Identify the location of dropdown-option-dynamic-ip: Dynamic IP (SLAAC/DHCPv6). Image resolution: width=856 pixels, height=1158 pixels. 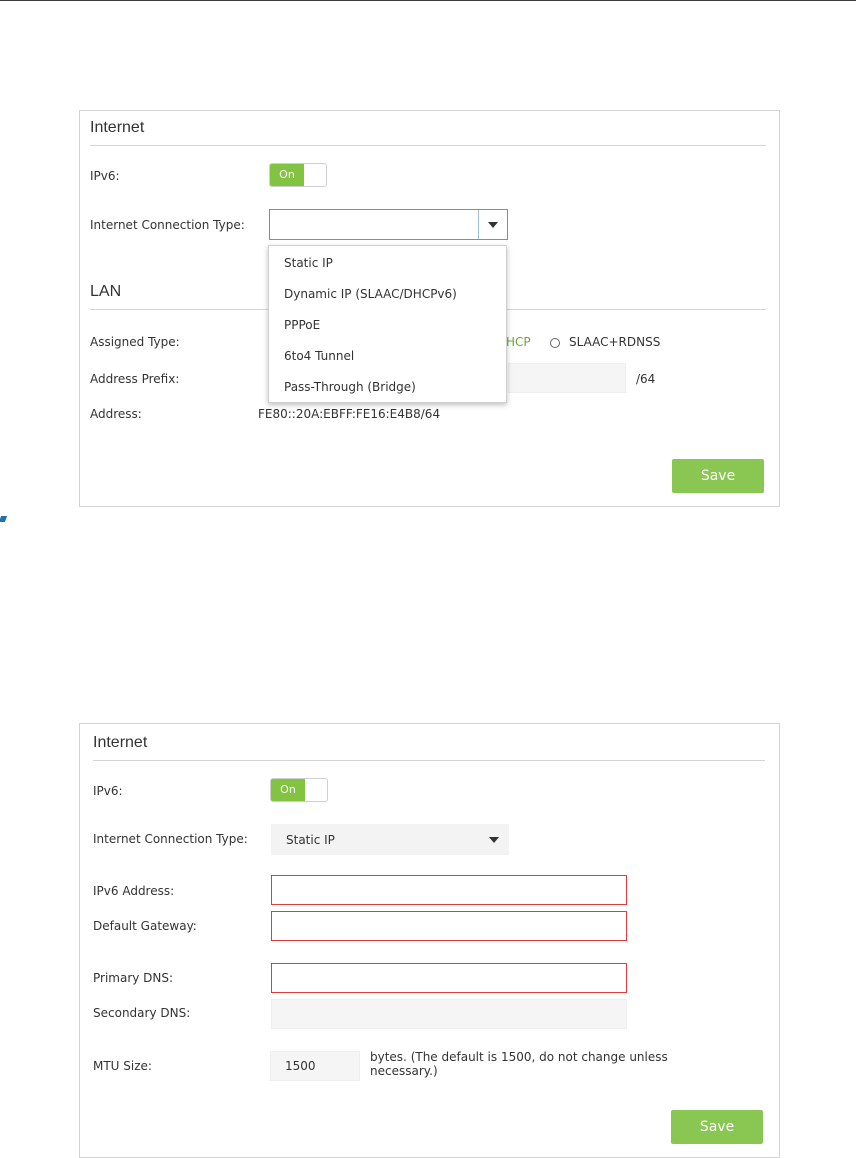
(370, 294).